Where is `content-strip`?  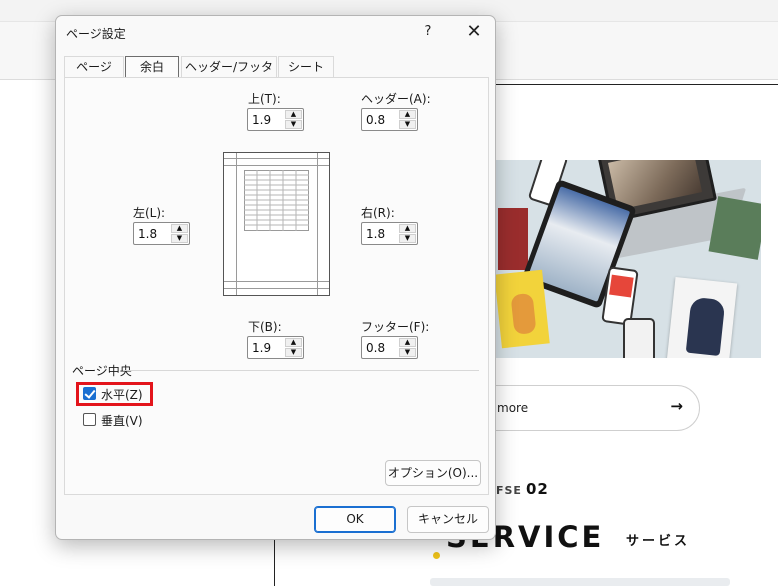 content-strip is located at coordinates (580, 582).